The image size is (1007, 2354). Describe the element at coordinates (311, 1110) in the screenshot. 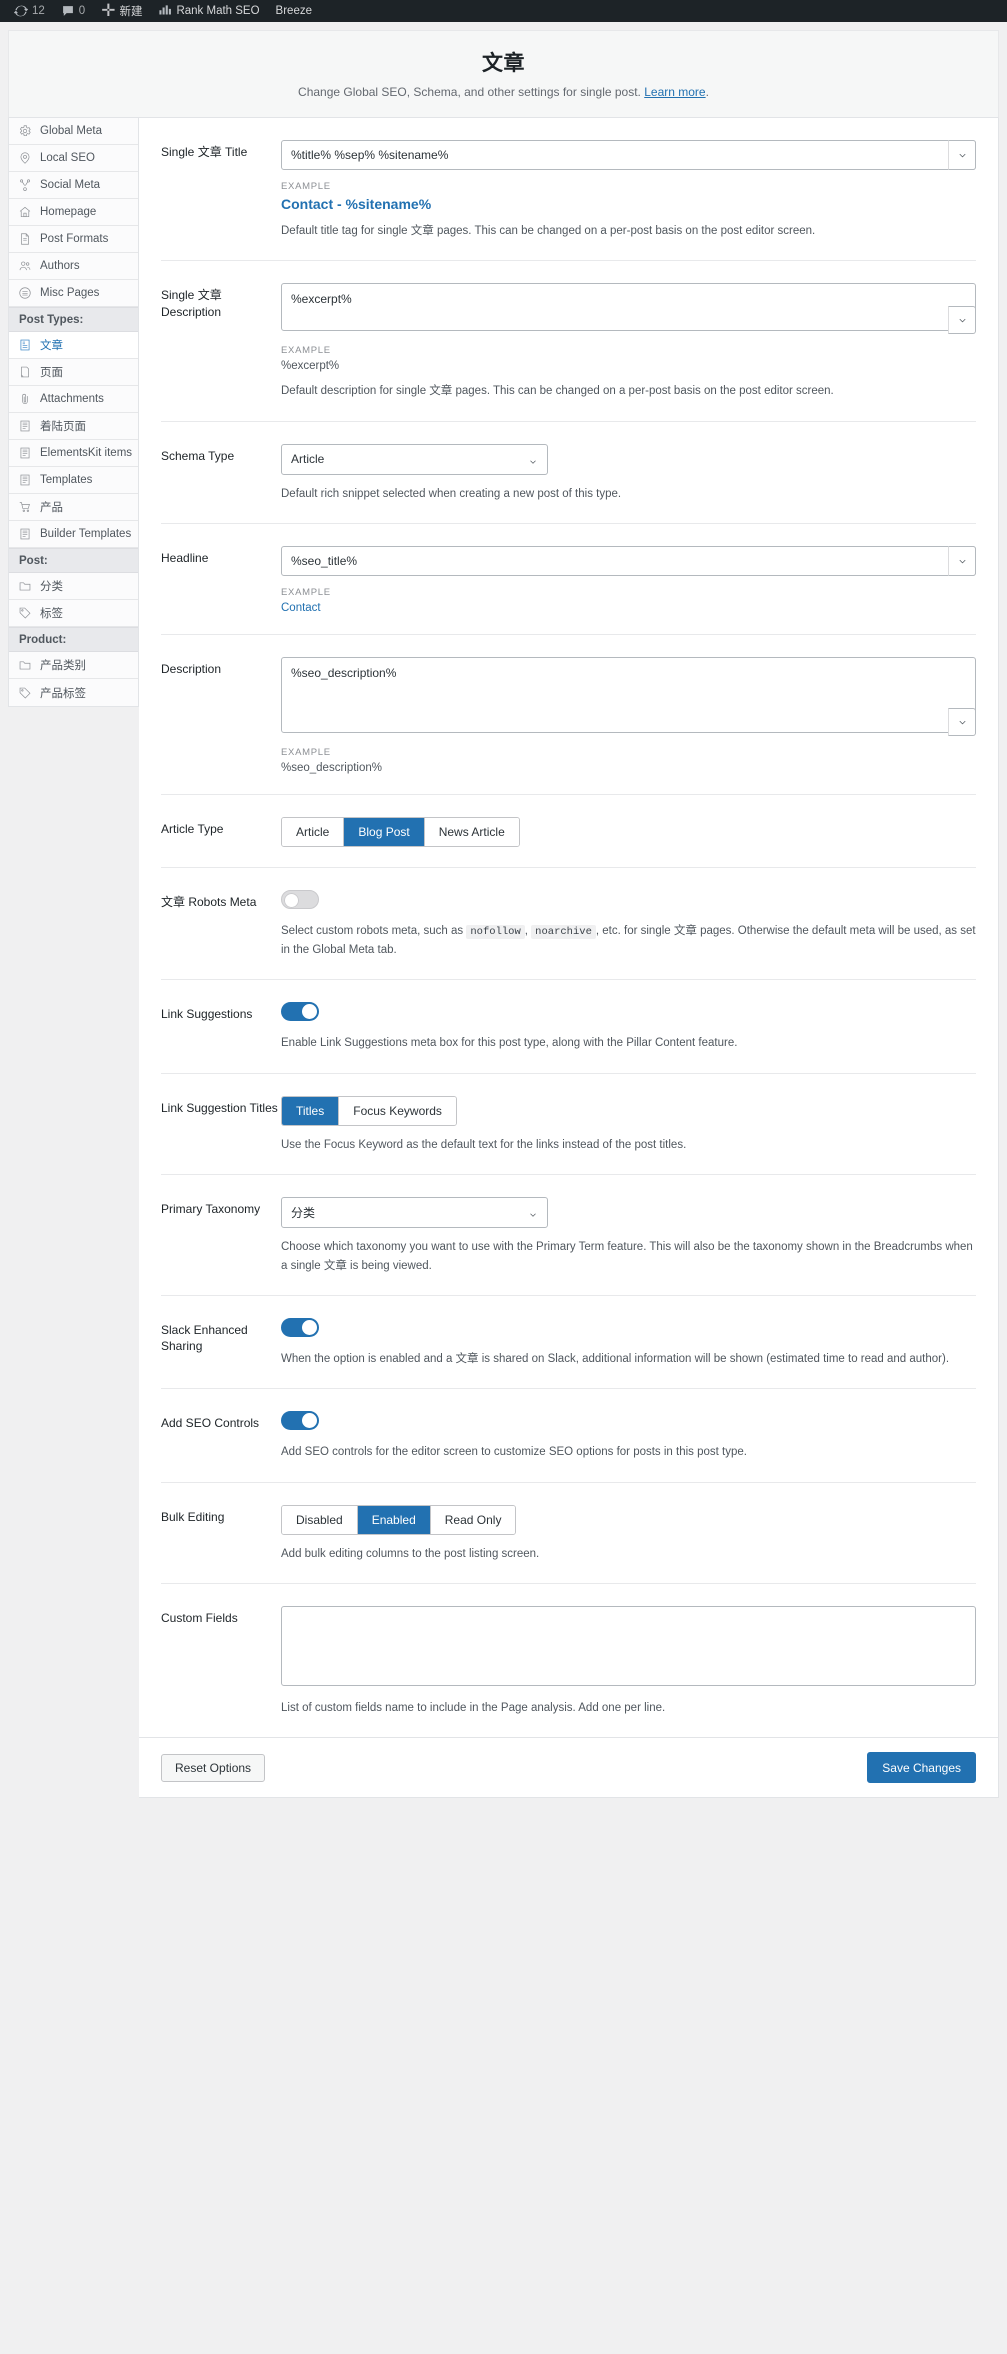

I see `link-suggestion-option-titles: Titles` at that location.